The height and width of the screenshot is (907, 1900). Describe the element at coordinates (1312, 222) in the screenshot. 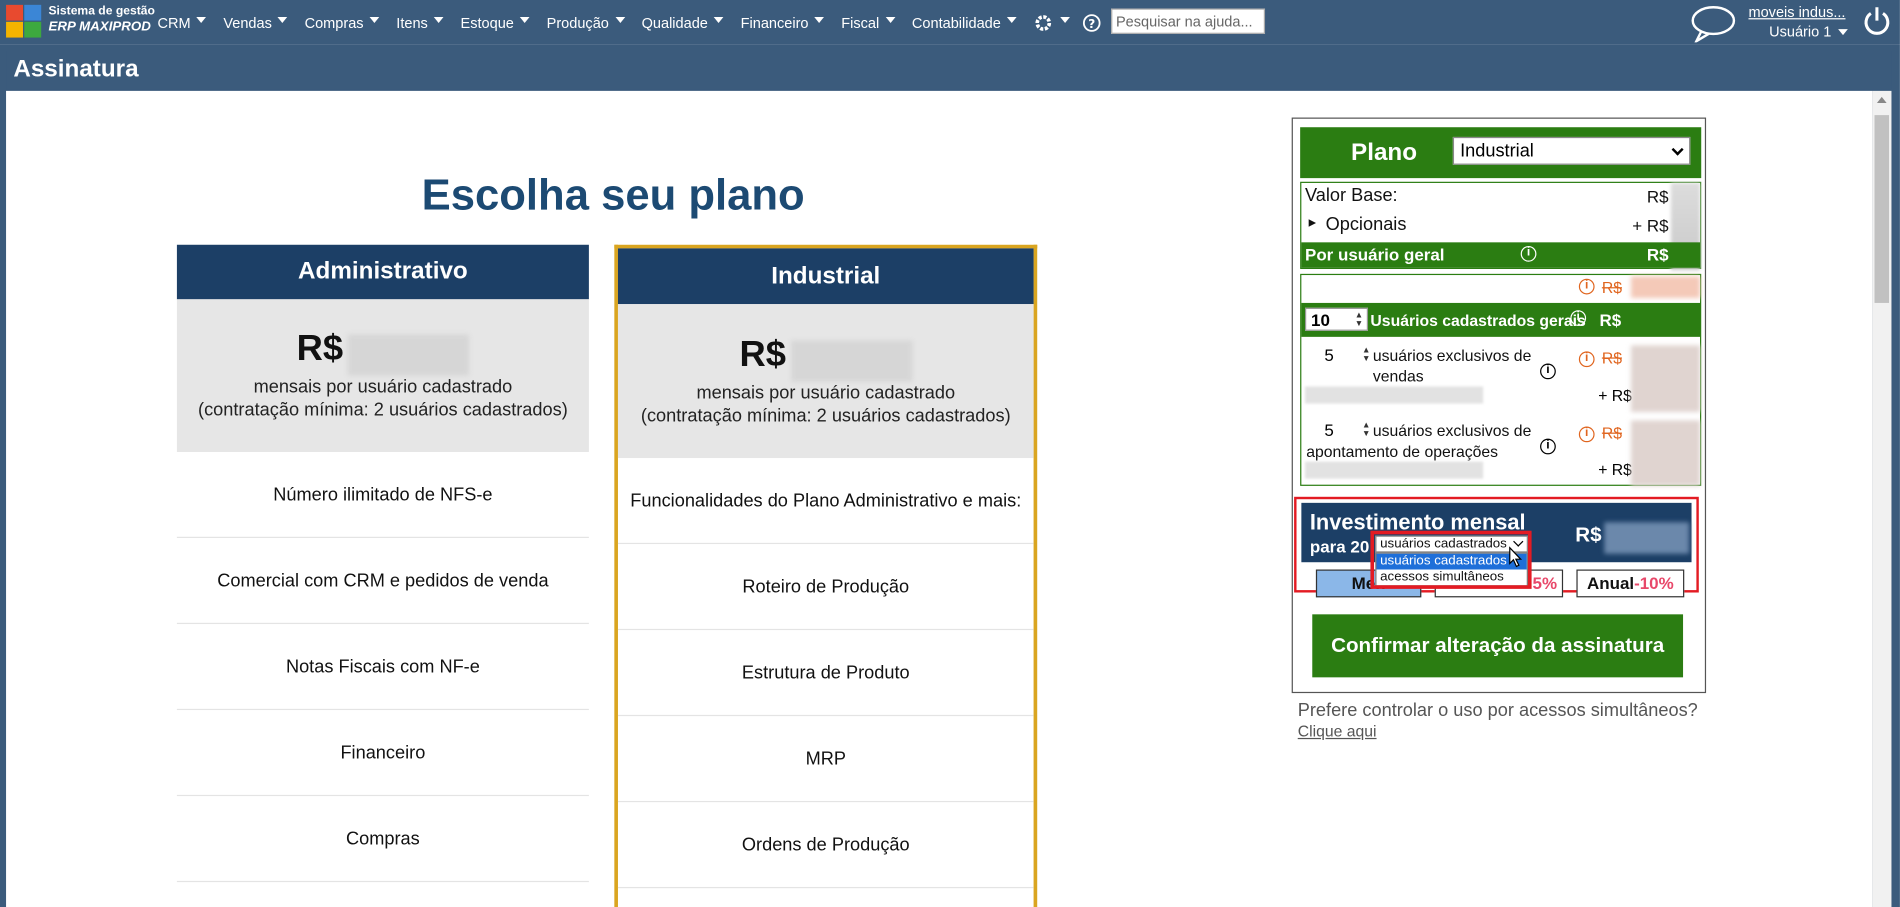

I see `caret-right-icon: ▶` at that location.